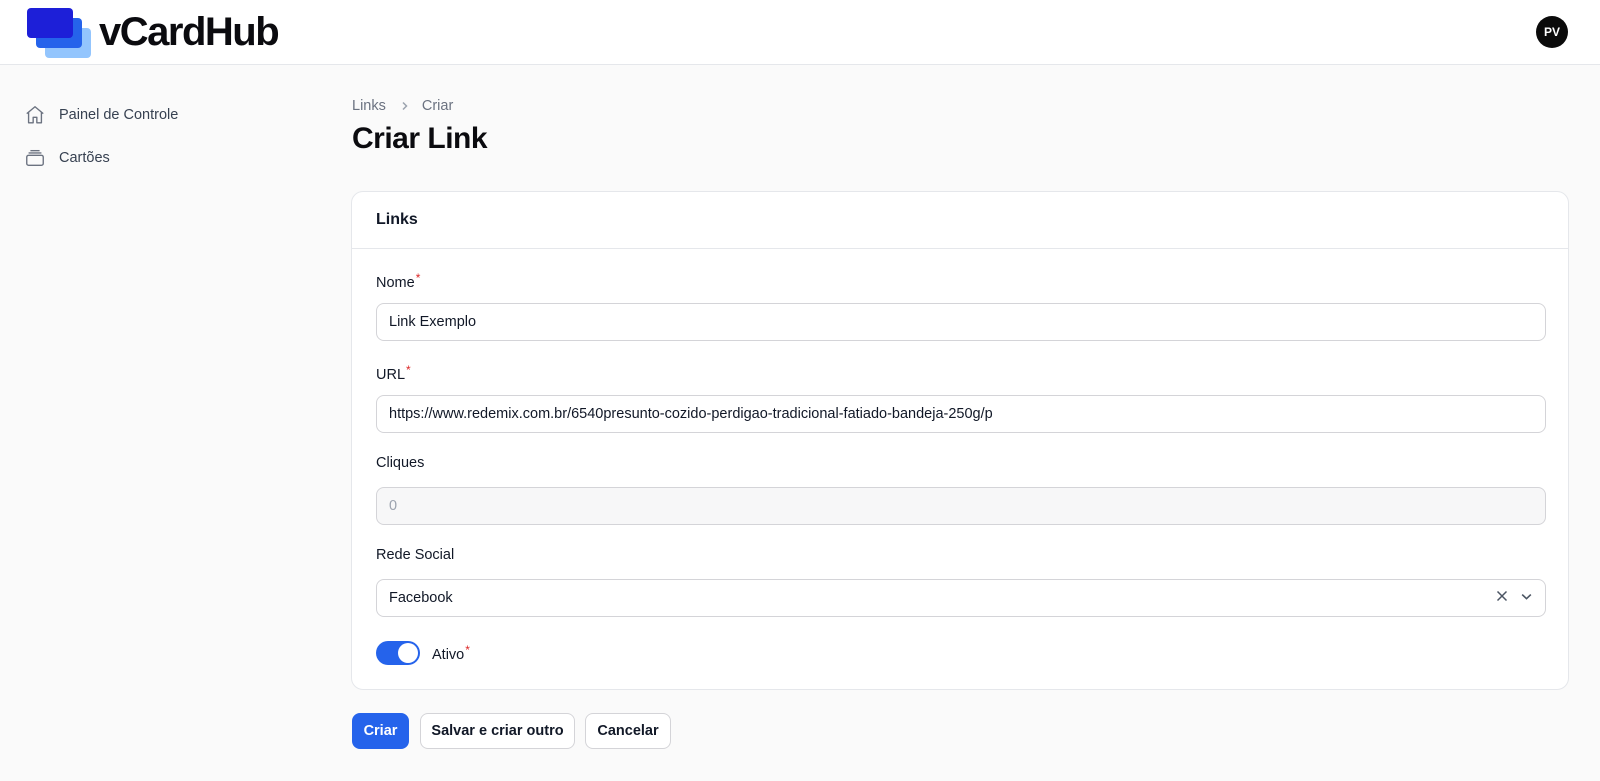 The image size is (1600, 781). Describe the element at coordinates (369, 106) in the screenshot. I see `breadcrumb-link-links: Links` at that location.